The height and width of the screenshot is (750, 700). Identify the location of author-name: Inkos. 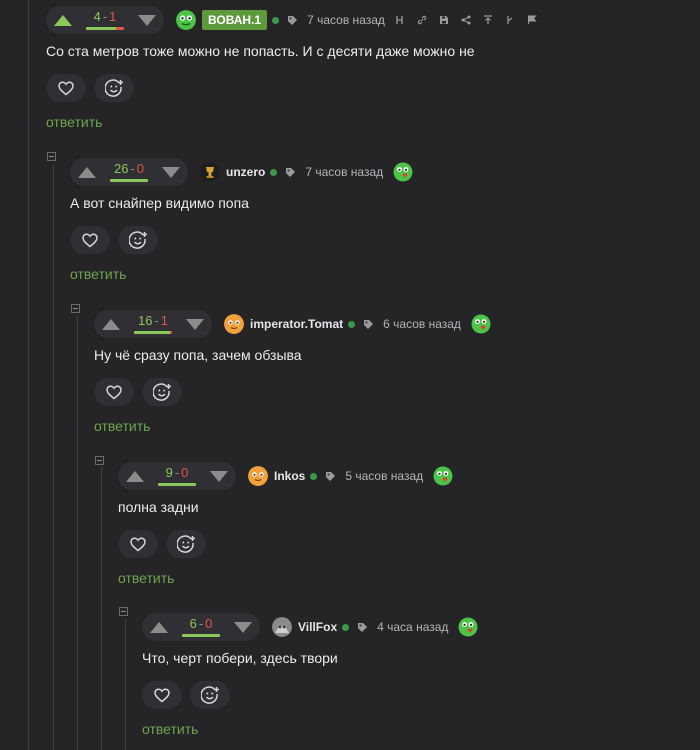
(289, 476).